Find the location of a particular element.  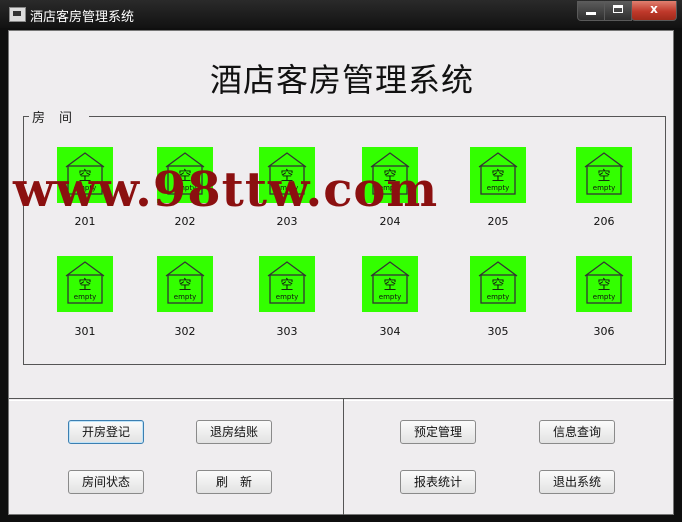

divider-vertical is located at coordinates (343, 457).